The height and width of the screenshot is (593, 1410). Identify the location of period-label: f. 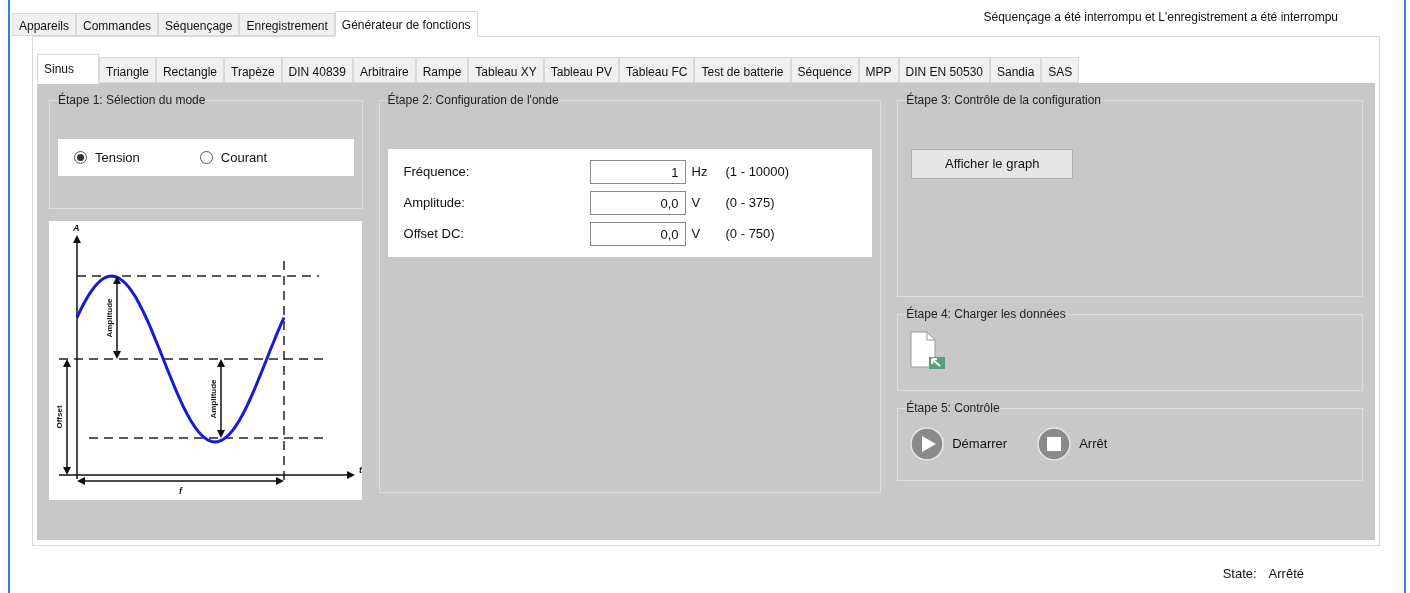
(180, 491).